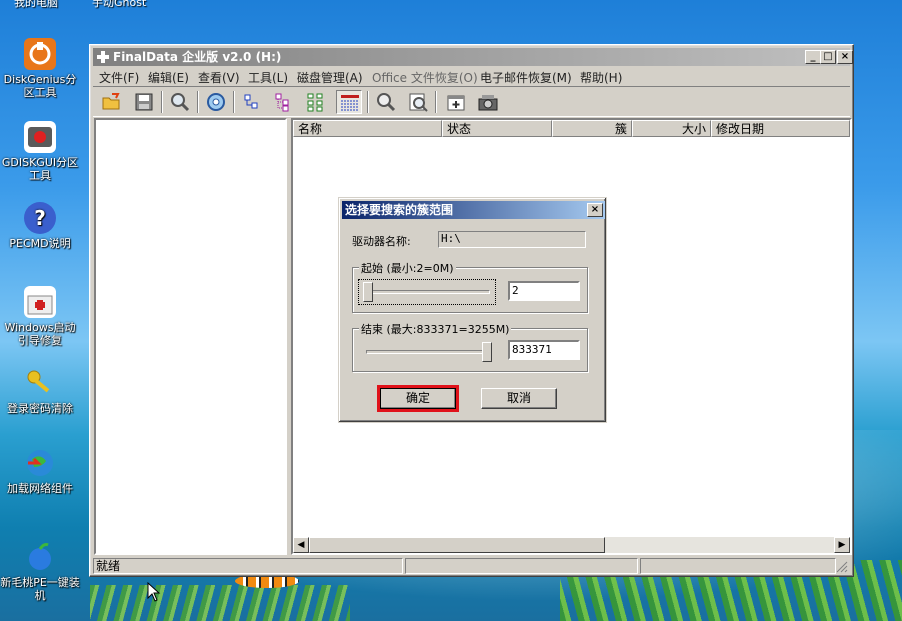  I want to click on window-titlebar: FinalData 企业版 v2.0 (H:) _ □ ×, so click(473, 57).